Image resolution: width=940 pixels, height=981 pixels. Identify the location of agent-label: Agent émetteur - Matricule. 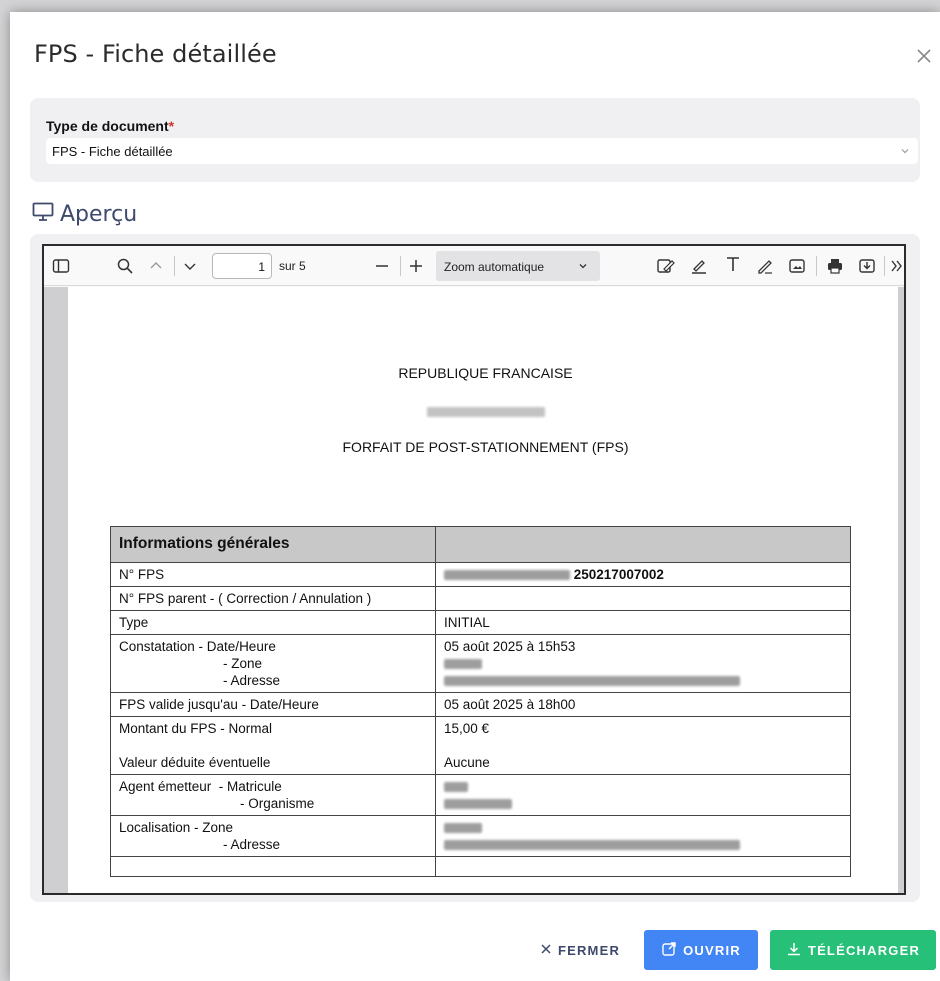
(200, 786).